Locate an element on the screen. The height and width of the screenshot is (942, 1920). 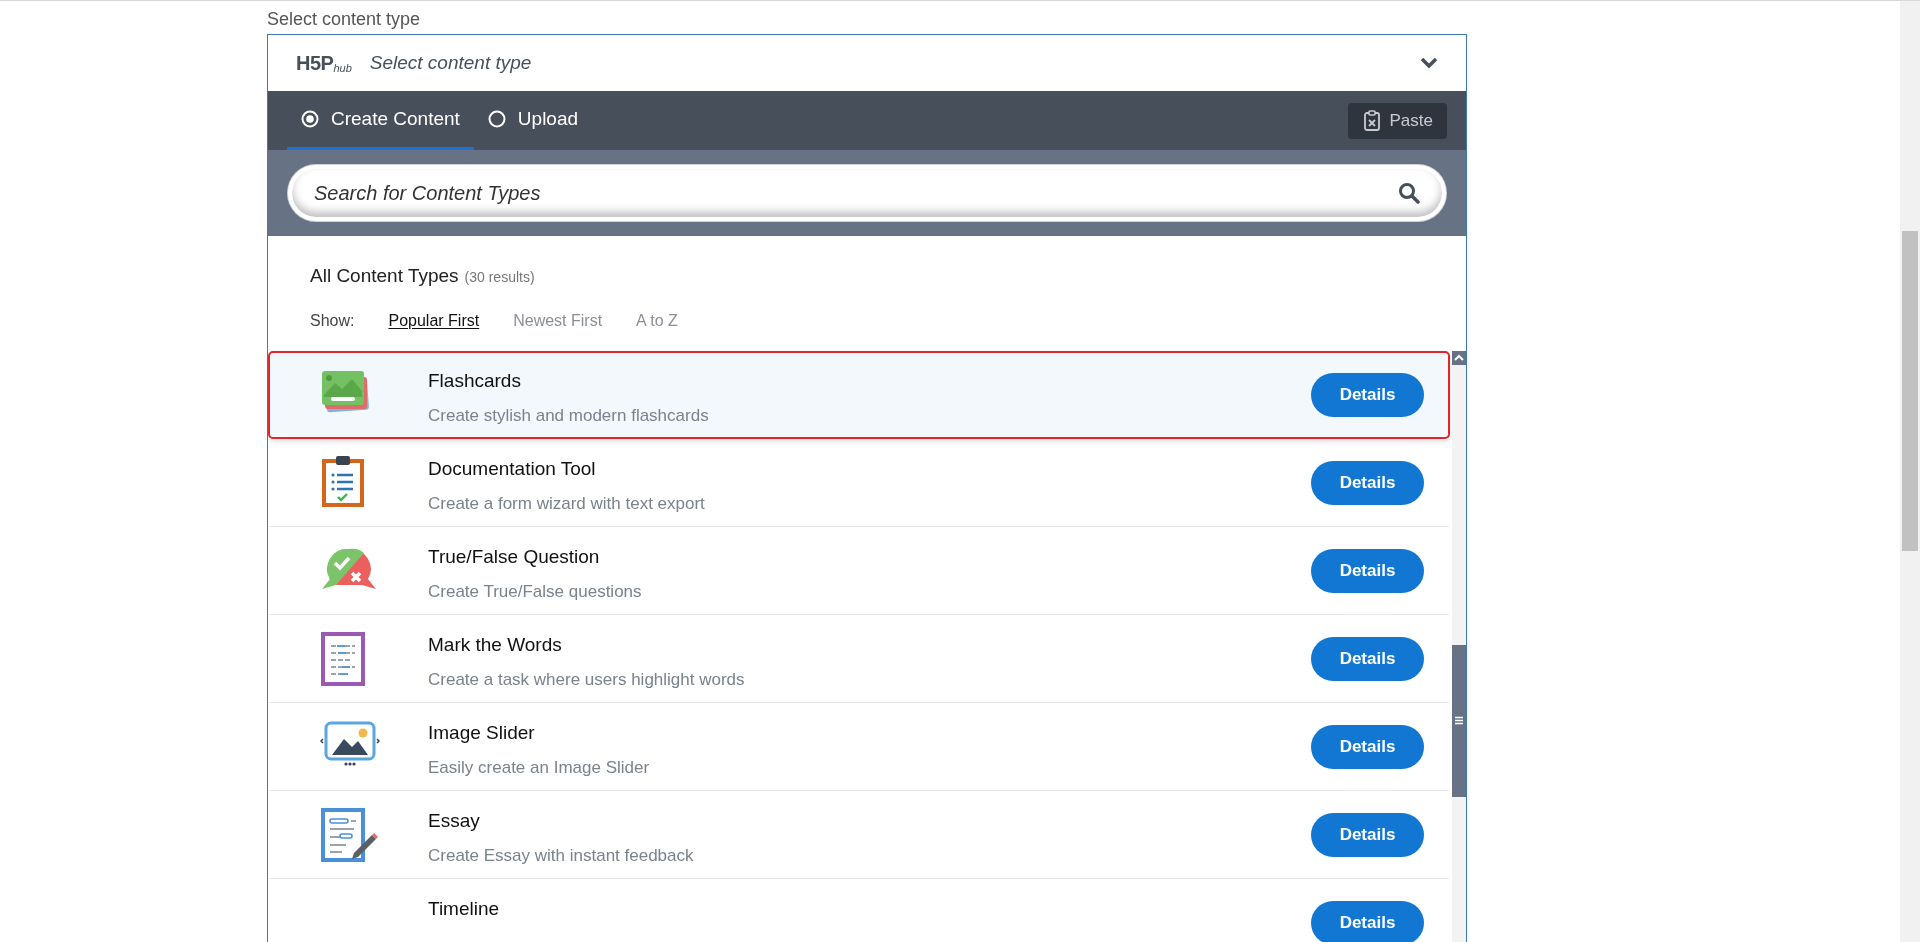
search-icon is located at coordinates (1409, 193).